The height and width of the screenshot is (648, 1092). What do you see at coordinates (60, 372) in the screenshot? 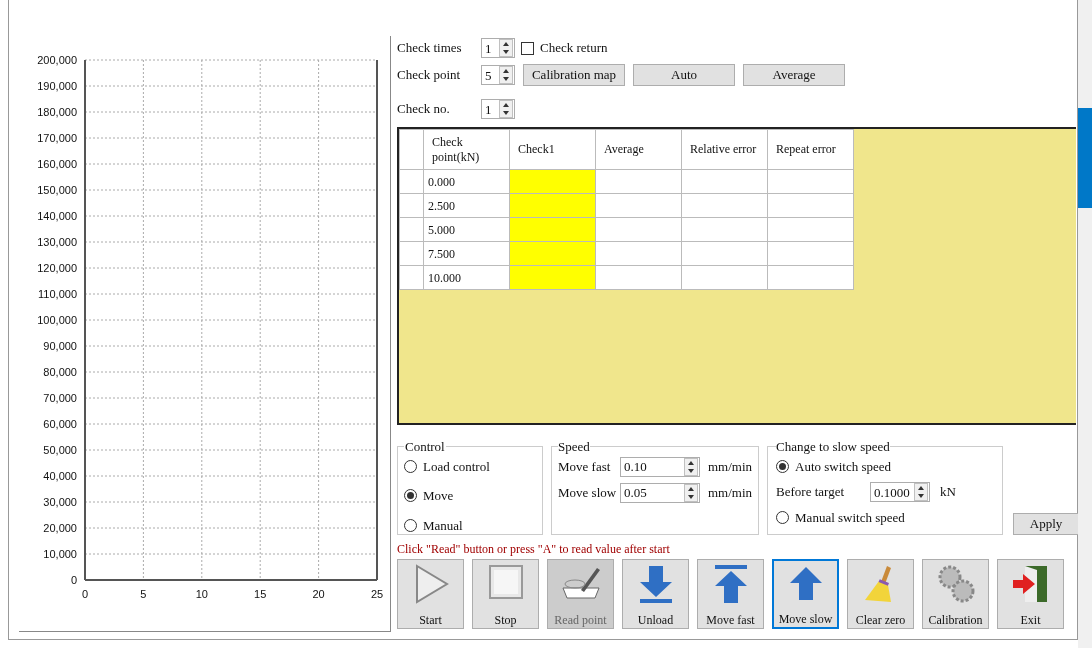
I see `y-tick-label: 80,000` at bounding box center [60, 372].